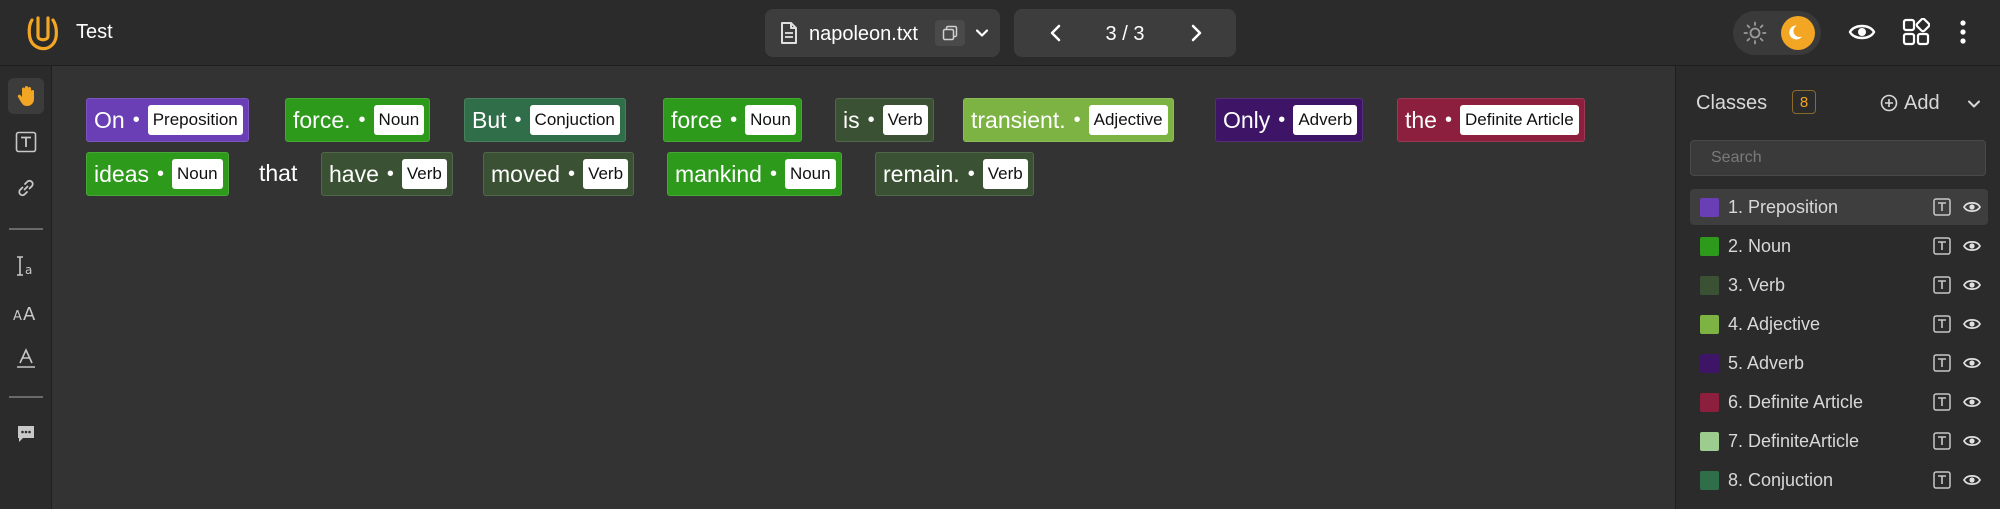 This screenshot has width=2000, height=509. Describe the element at coordinates (1128, 120) in the screenshot. I see `token-class-label: Adjective` at that location.